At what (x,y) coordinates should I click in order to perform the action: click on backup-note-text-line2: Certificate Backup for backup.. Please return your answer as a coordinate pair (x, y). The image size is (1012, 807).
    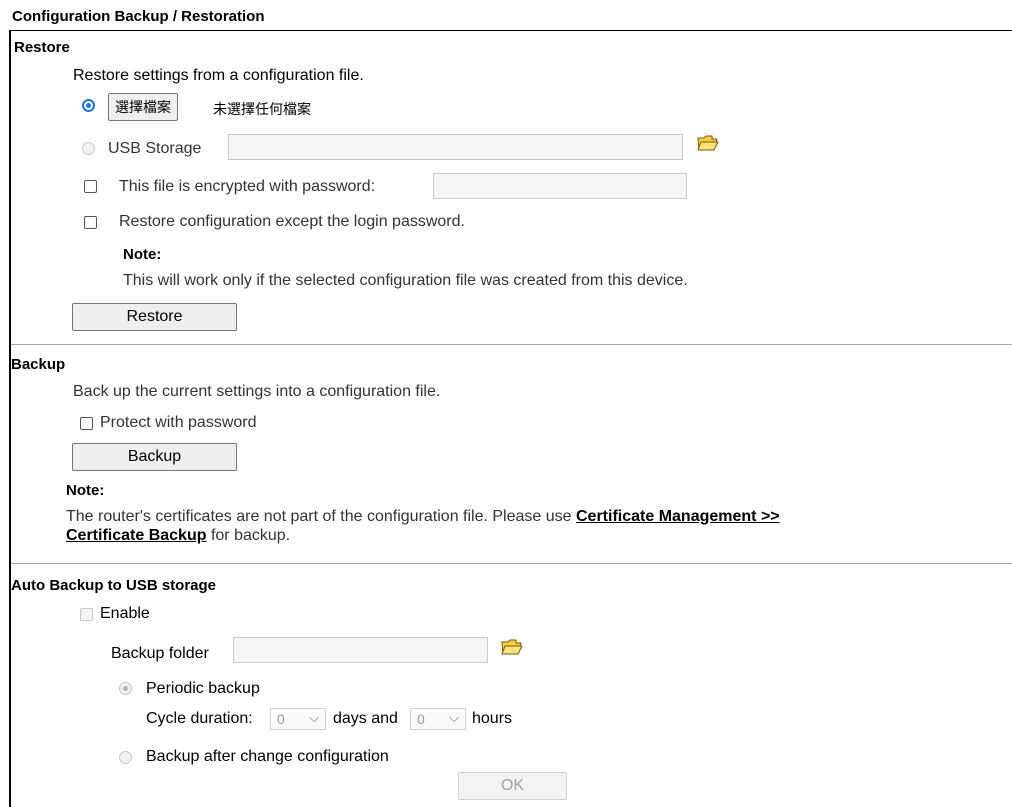
    Looking at the image, I should click on (178, 536).